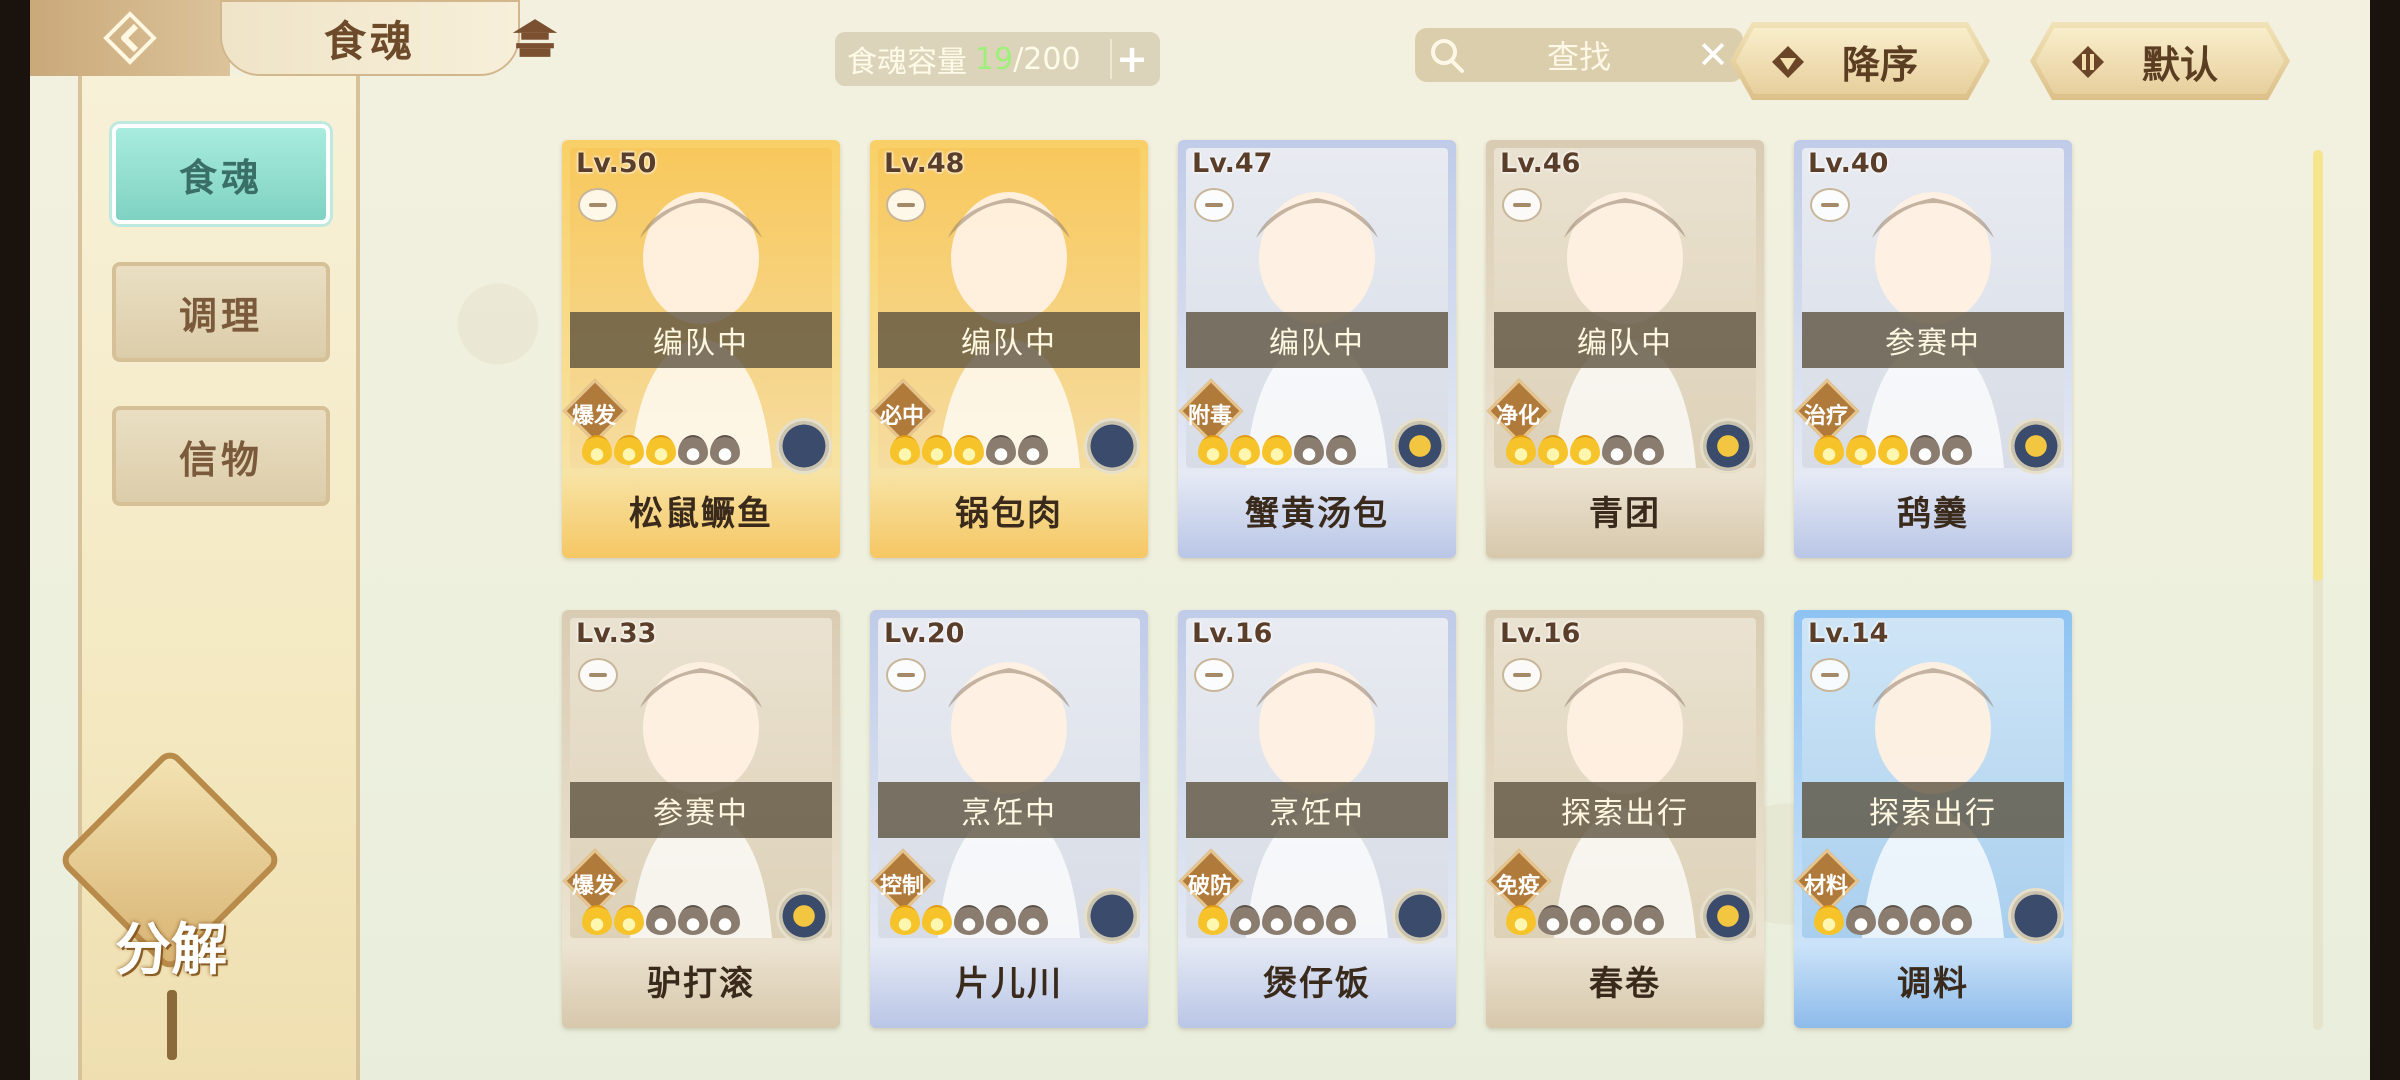 This screenshot has height=1080, width=2400. I want to click on level-label: Lv.16, so click(1232, 633).